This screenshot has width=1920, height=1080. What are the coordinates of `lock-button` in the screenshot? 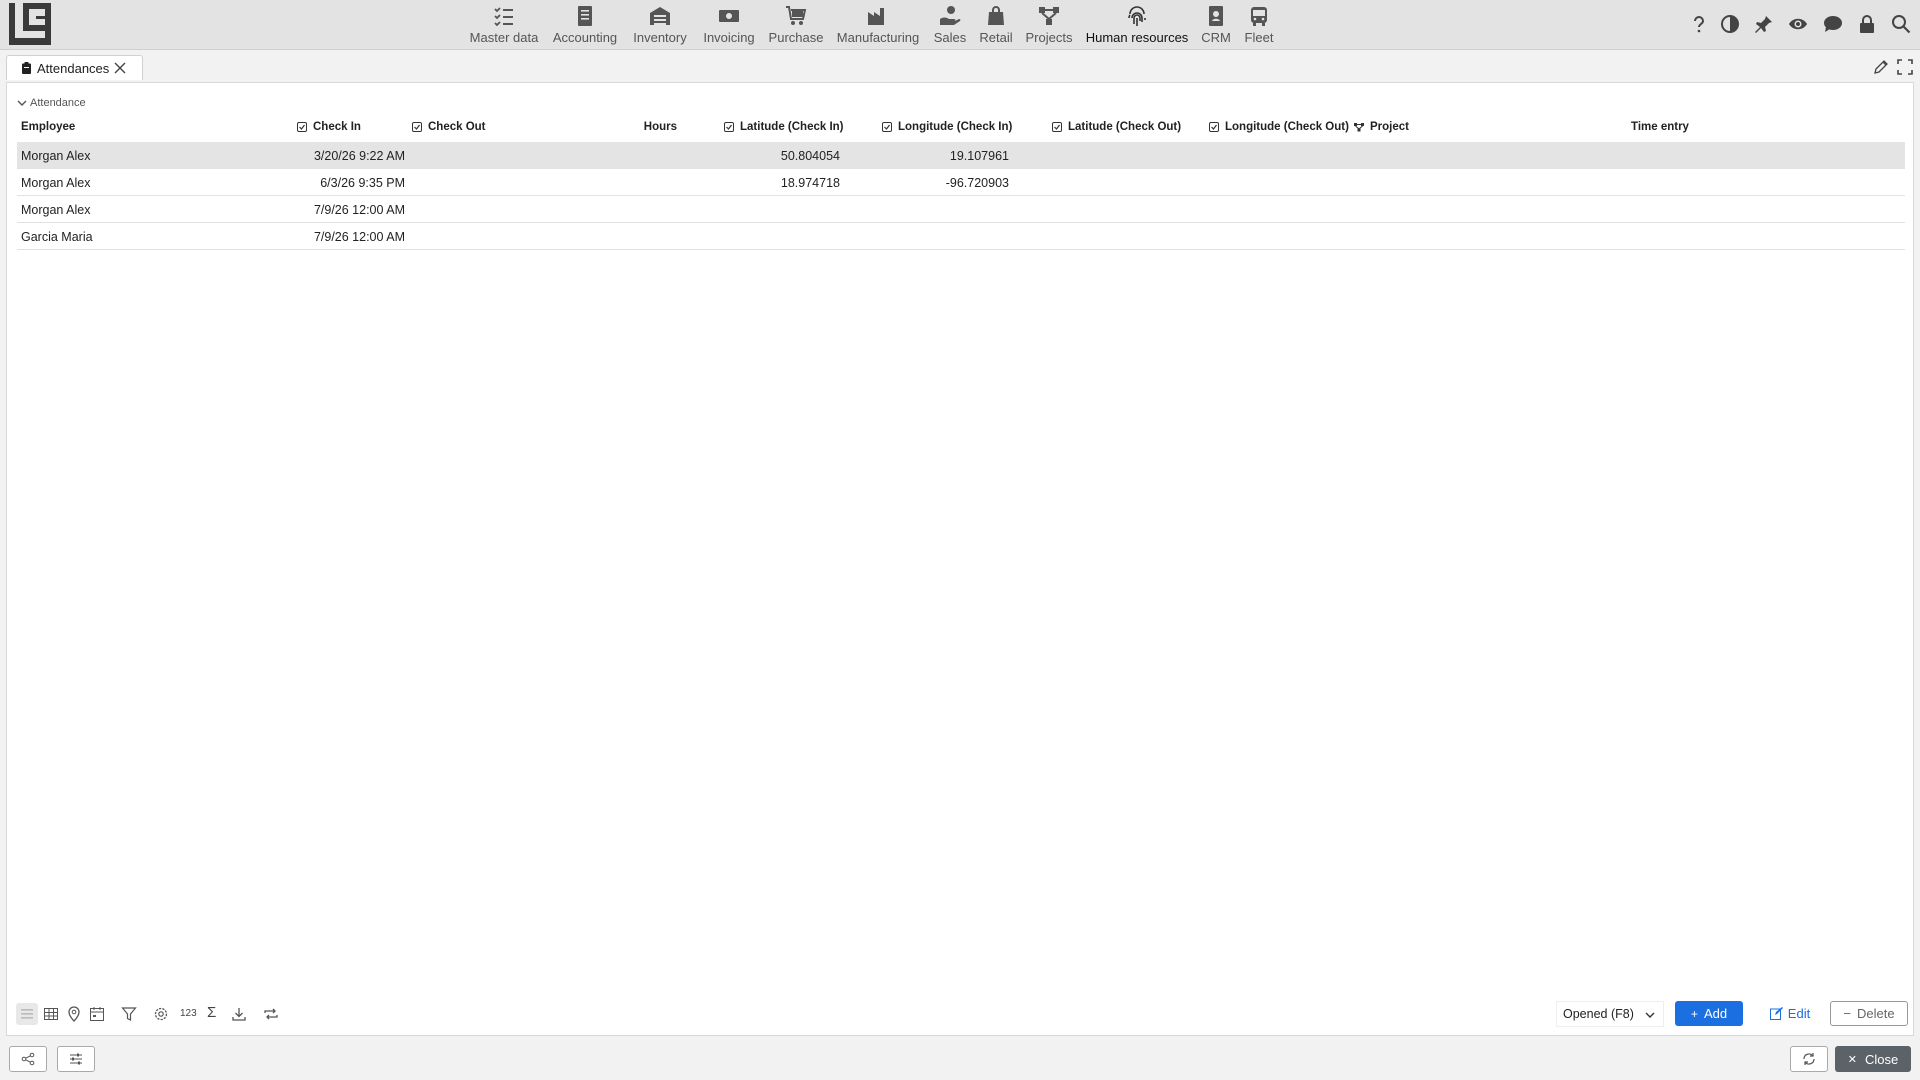 It's located at (1867, 24).